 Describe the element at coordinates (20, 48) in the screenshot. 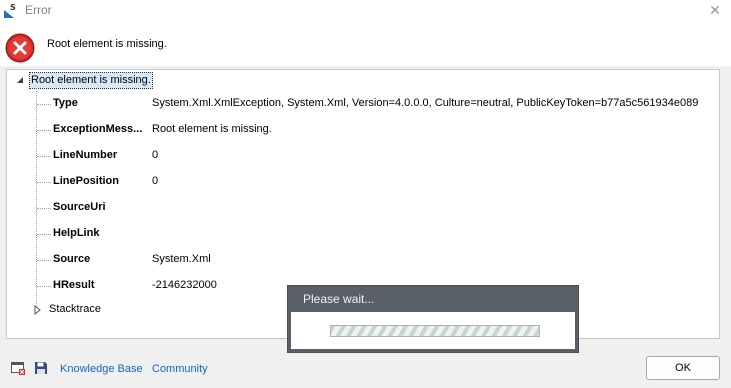

I see `error-icon` at that location.